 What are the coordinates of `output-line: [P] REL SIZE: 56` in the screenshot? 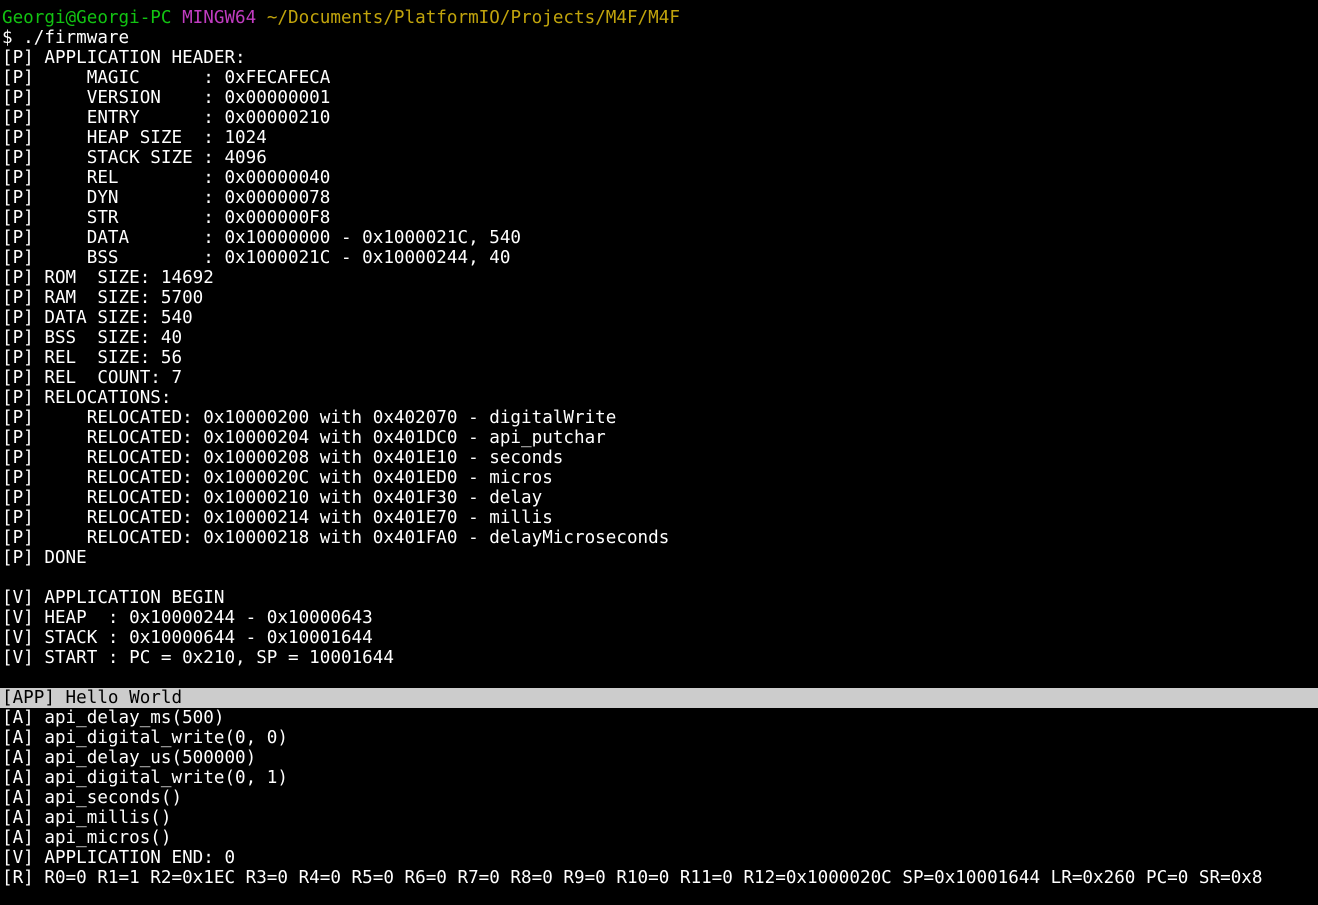 It's located at (92, 358).